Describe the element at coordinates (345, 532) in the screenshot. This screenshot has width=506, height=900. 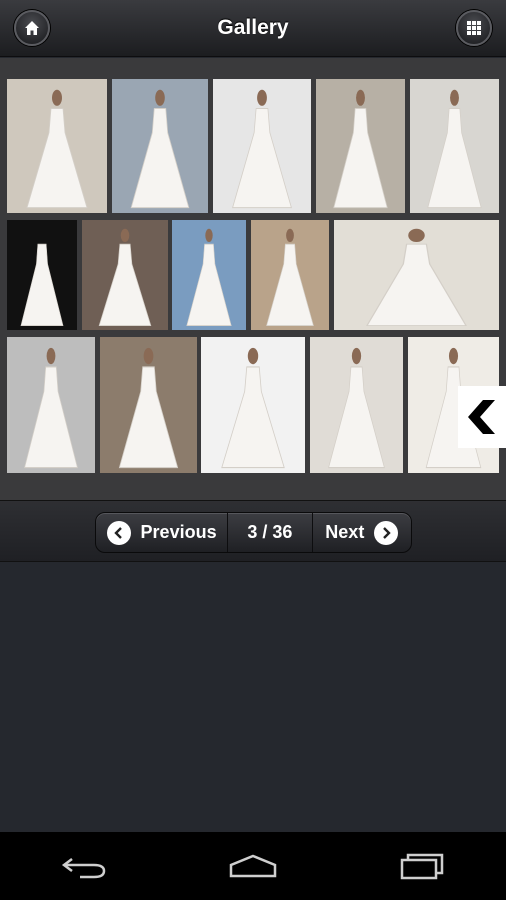
I see `next-label: Next` at that location.